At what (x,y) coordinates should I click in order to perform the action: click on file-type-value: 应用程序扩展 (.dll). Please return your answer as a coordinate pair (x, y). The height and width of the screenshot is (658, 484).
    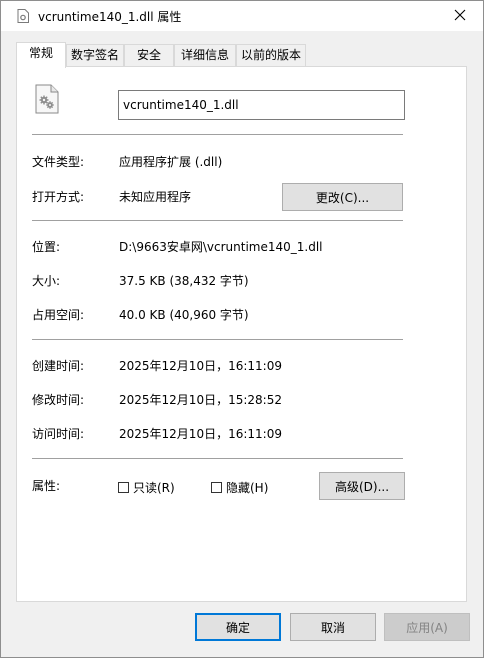
    Looking at the image, I should click on (171, 162).